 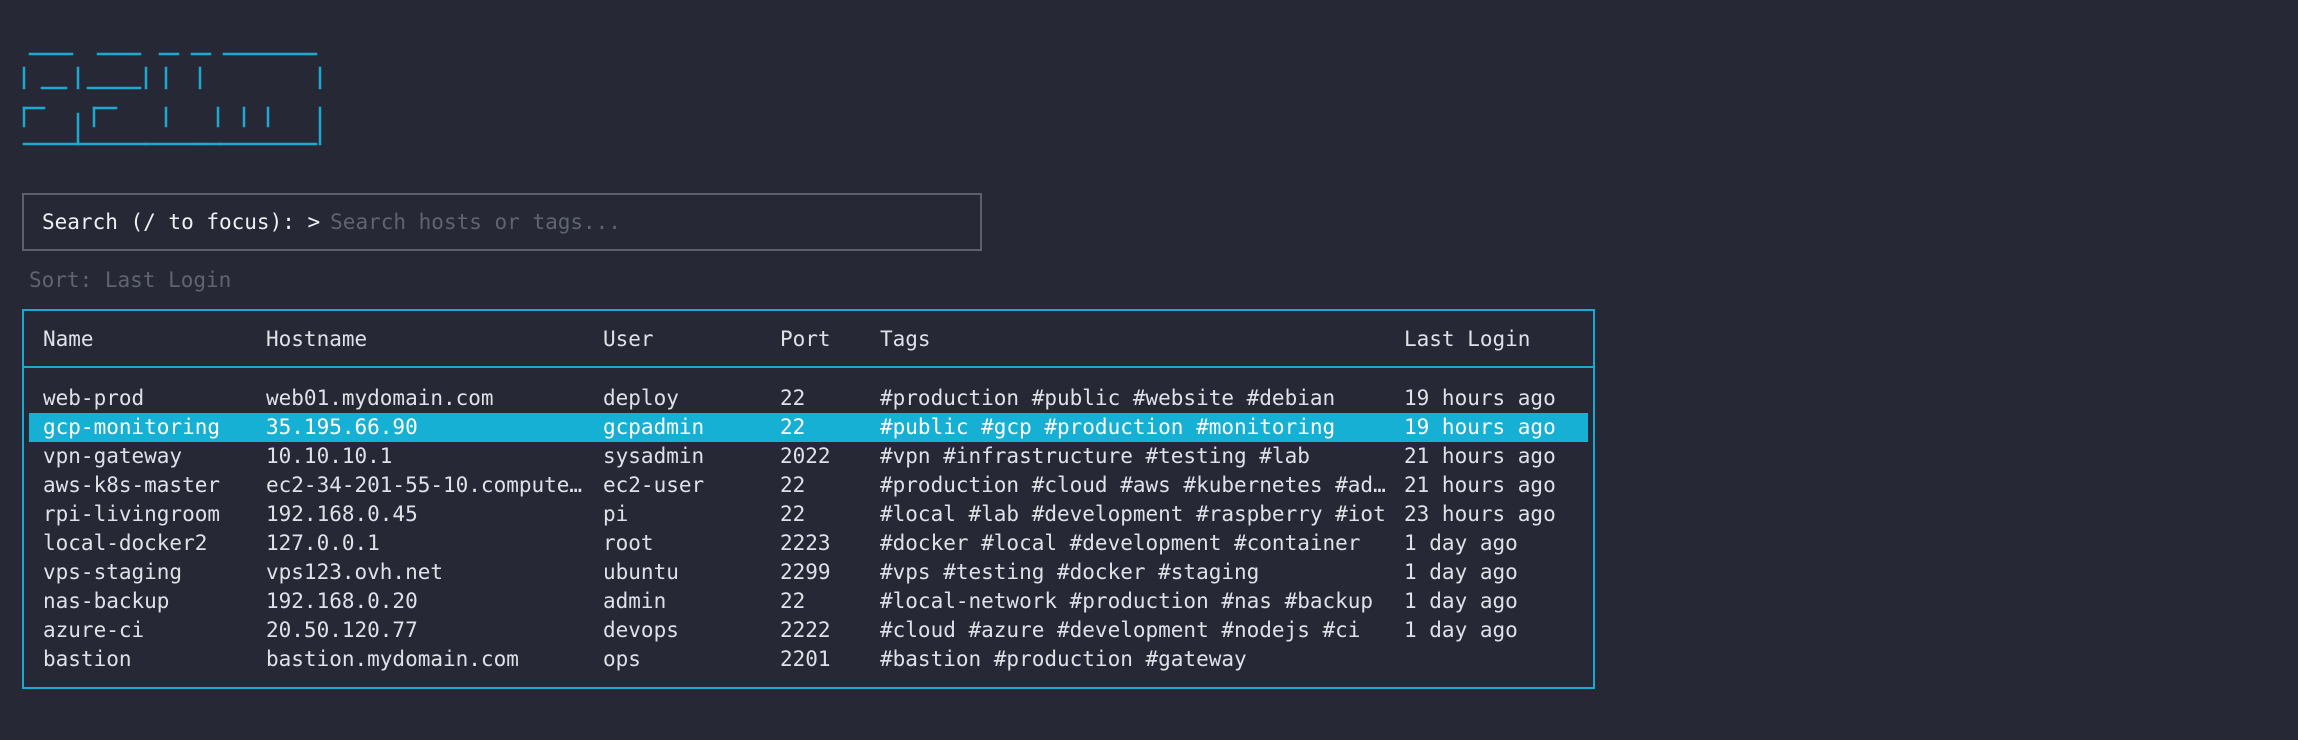 I want to click on host-port: 2222, so click(x=805, y=630).